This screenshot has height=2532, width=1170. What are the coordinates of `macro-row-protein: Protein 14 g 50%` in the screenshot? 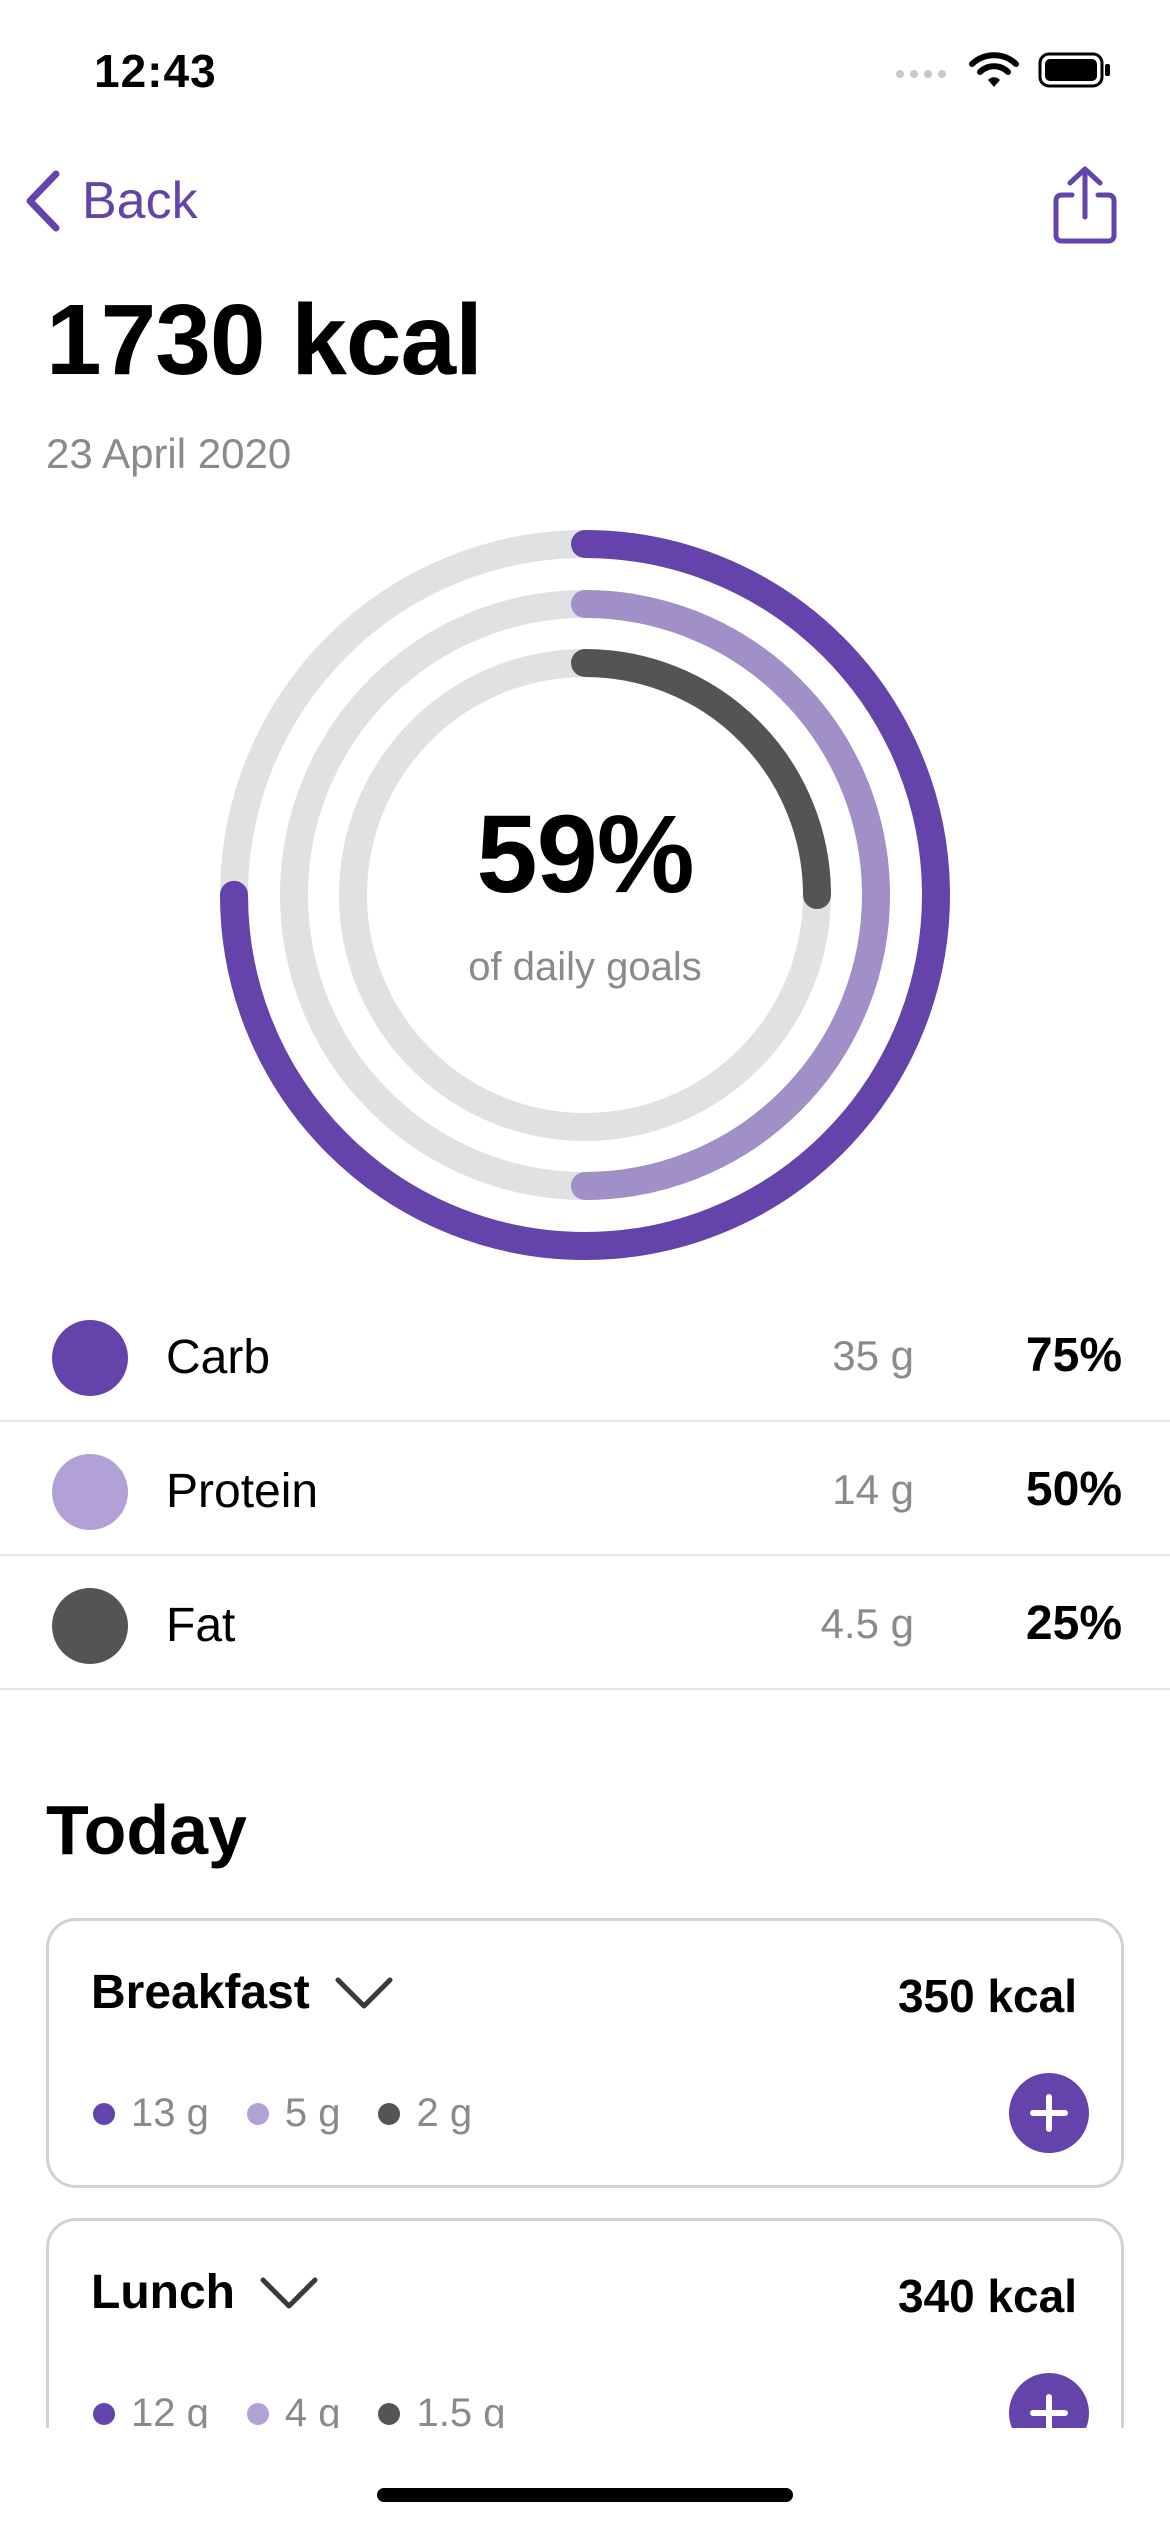 It's located at (585, 1489).